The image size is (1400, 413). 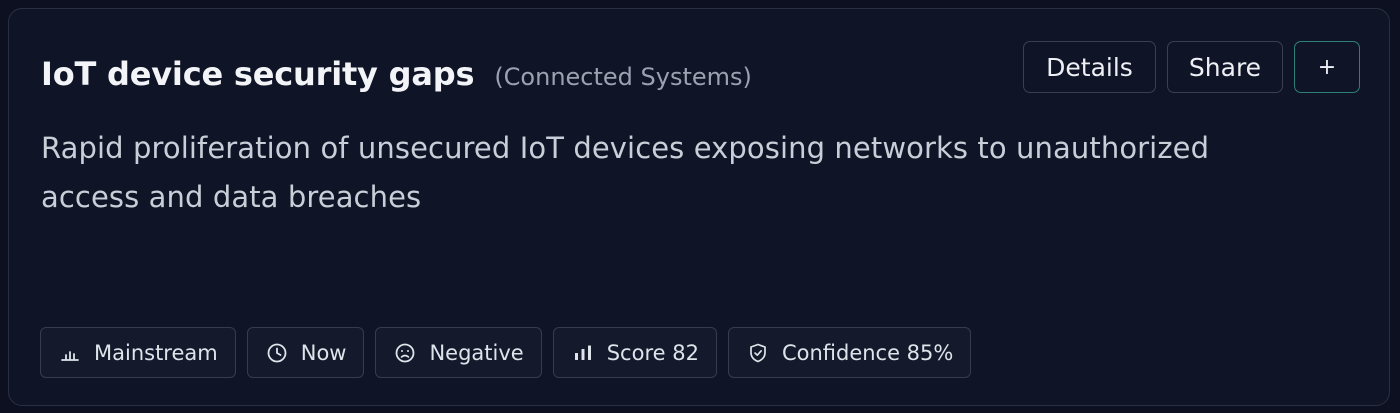 I want to click on tag-mainstream: Mainstream, so click(x=138, y=352).